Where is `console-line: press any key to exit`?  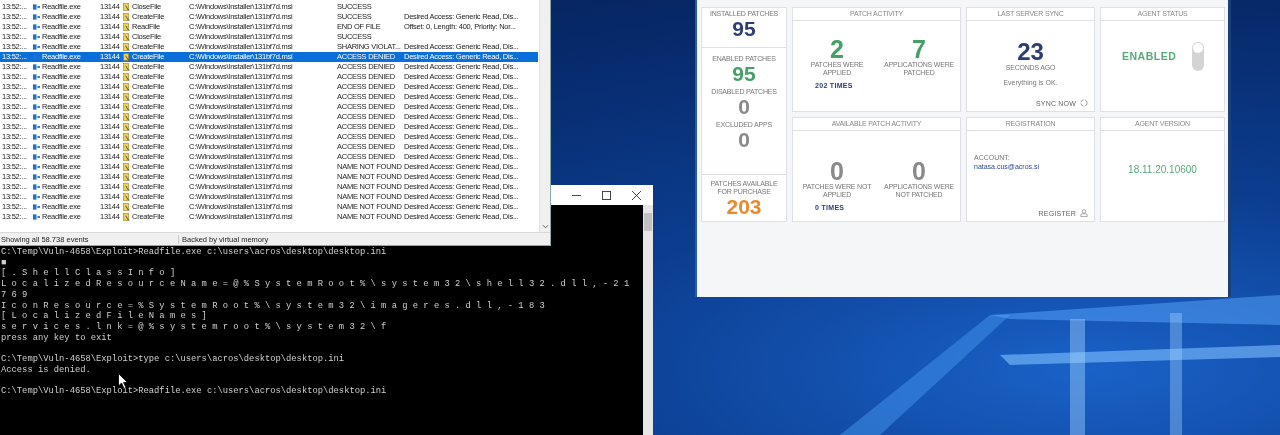
console-line: press any key to exit is located at coordinates (56, 338).